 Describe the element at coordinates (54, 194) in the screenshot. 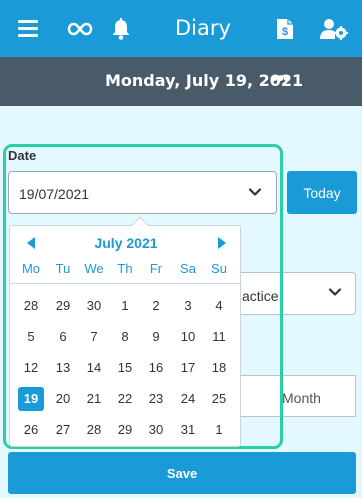

I see `date-input-value: 19/07/2021` at that location.